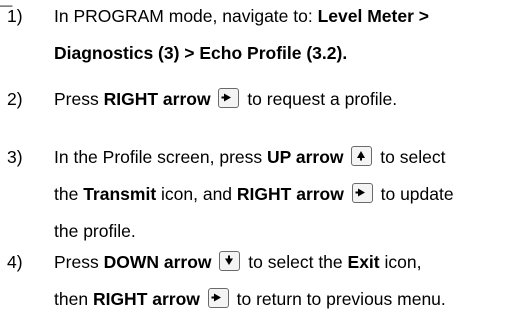 The image size is (510, 328). I want to click on step-number: 4), so click(15, 262).